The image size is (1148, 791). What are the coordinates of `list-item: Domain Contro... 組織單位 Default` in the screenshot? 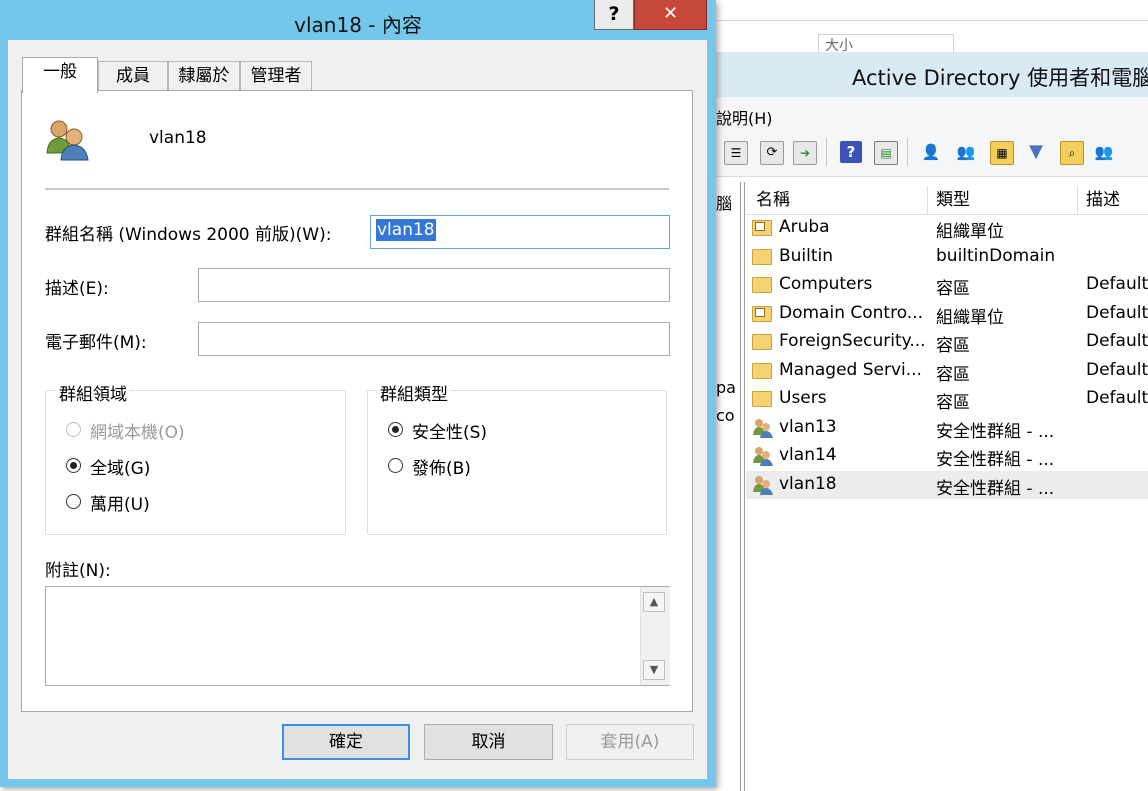 It's located at (947, 314).